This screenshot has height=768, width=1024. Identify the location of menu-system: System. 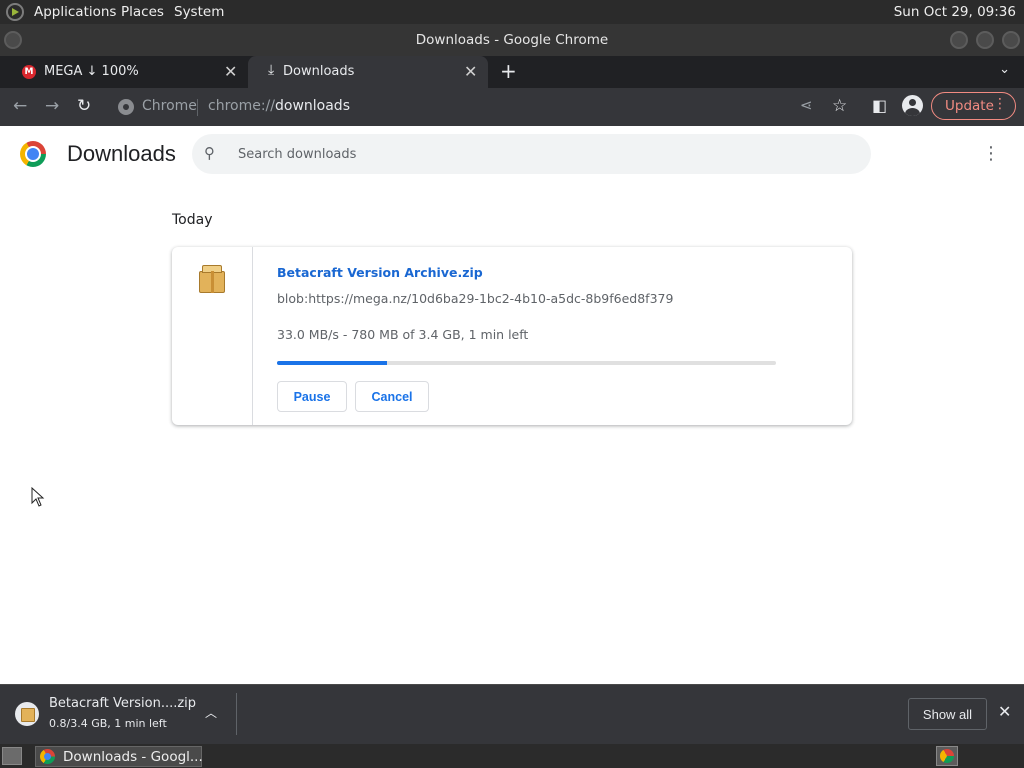
(199, 12).